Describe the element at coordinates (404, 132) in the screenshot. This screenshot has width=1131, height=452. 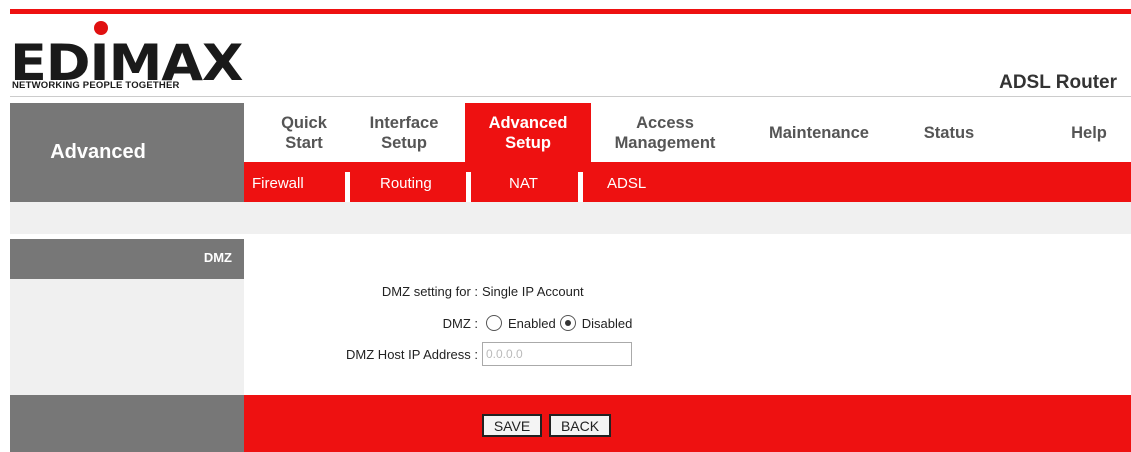
I see `tab-interface-setup: Interface Setup` at that location.